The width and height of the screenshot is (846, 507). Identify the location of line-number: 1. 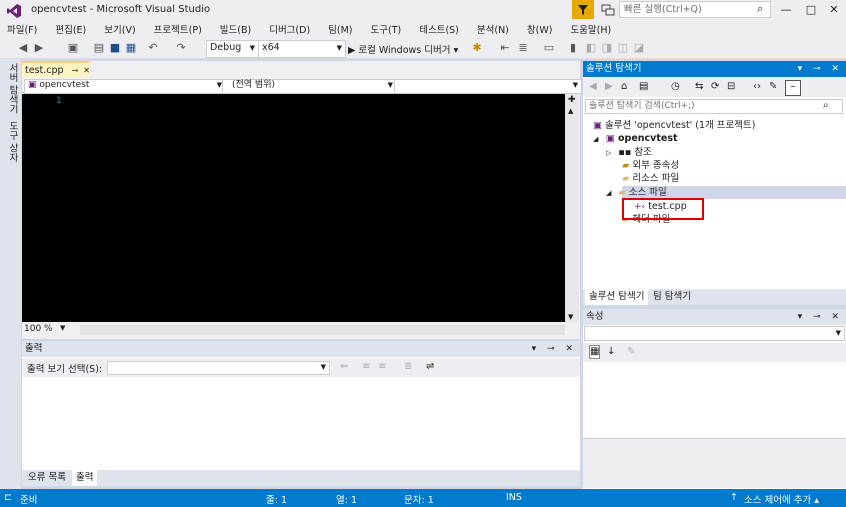
(59, 101).